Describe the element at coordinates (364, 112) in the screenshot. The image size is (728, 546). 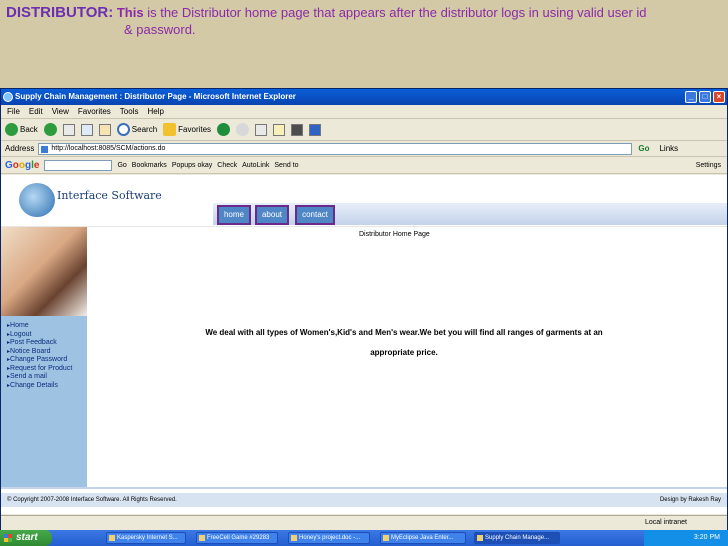
I see `menu-bar: File Edit View Favorites Tools Help` at that location.